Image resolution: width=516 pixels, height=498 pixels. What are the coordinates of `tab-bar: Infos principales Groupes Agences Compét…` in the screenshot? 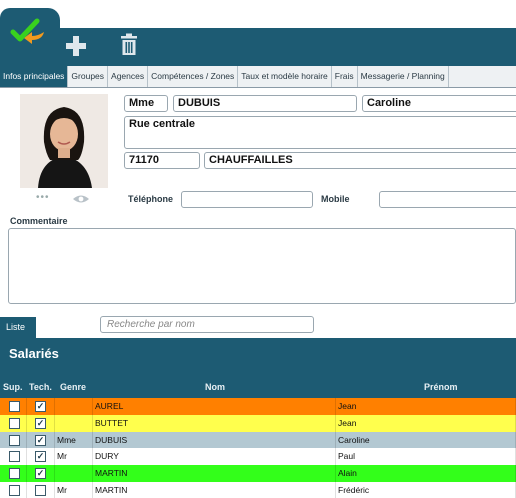 It's located at (258, 77).